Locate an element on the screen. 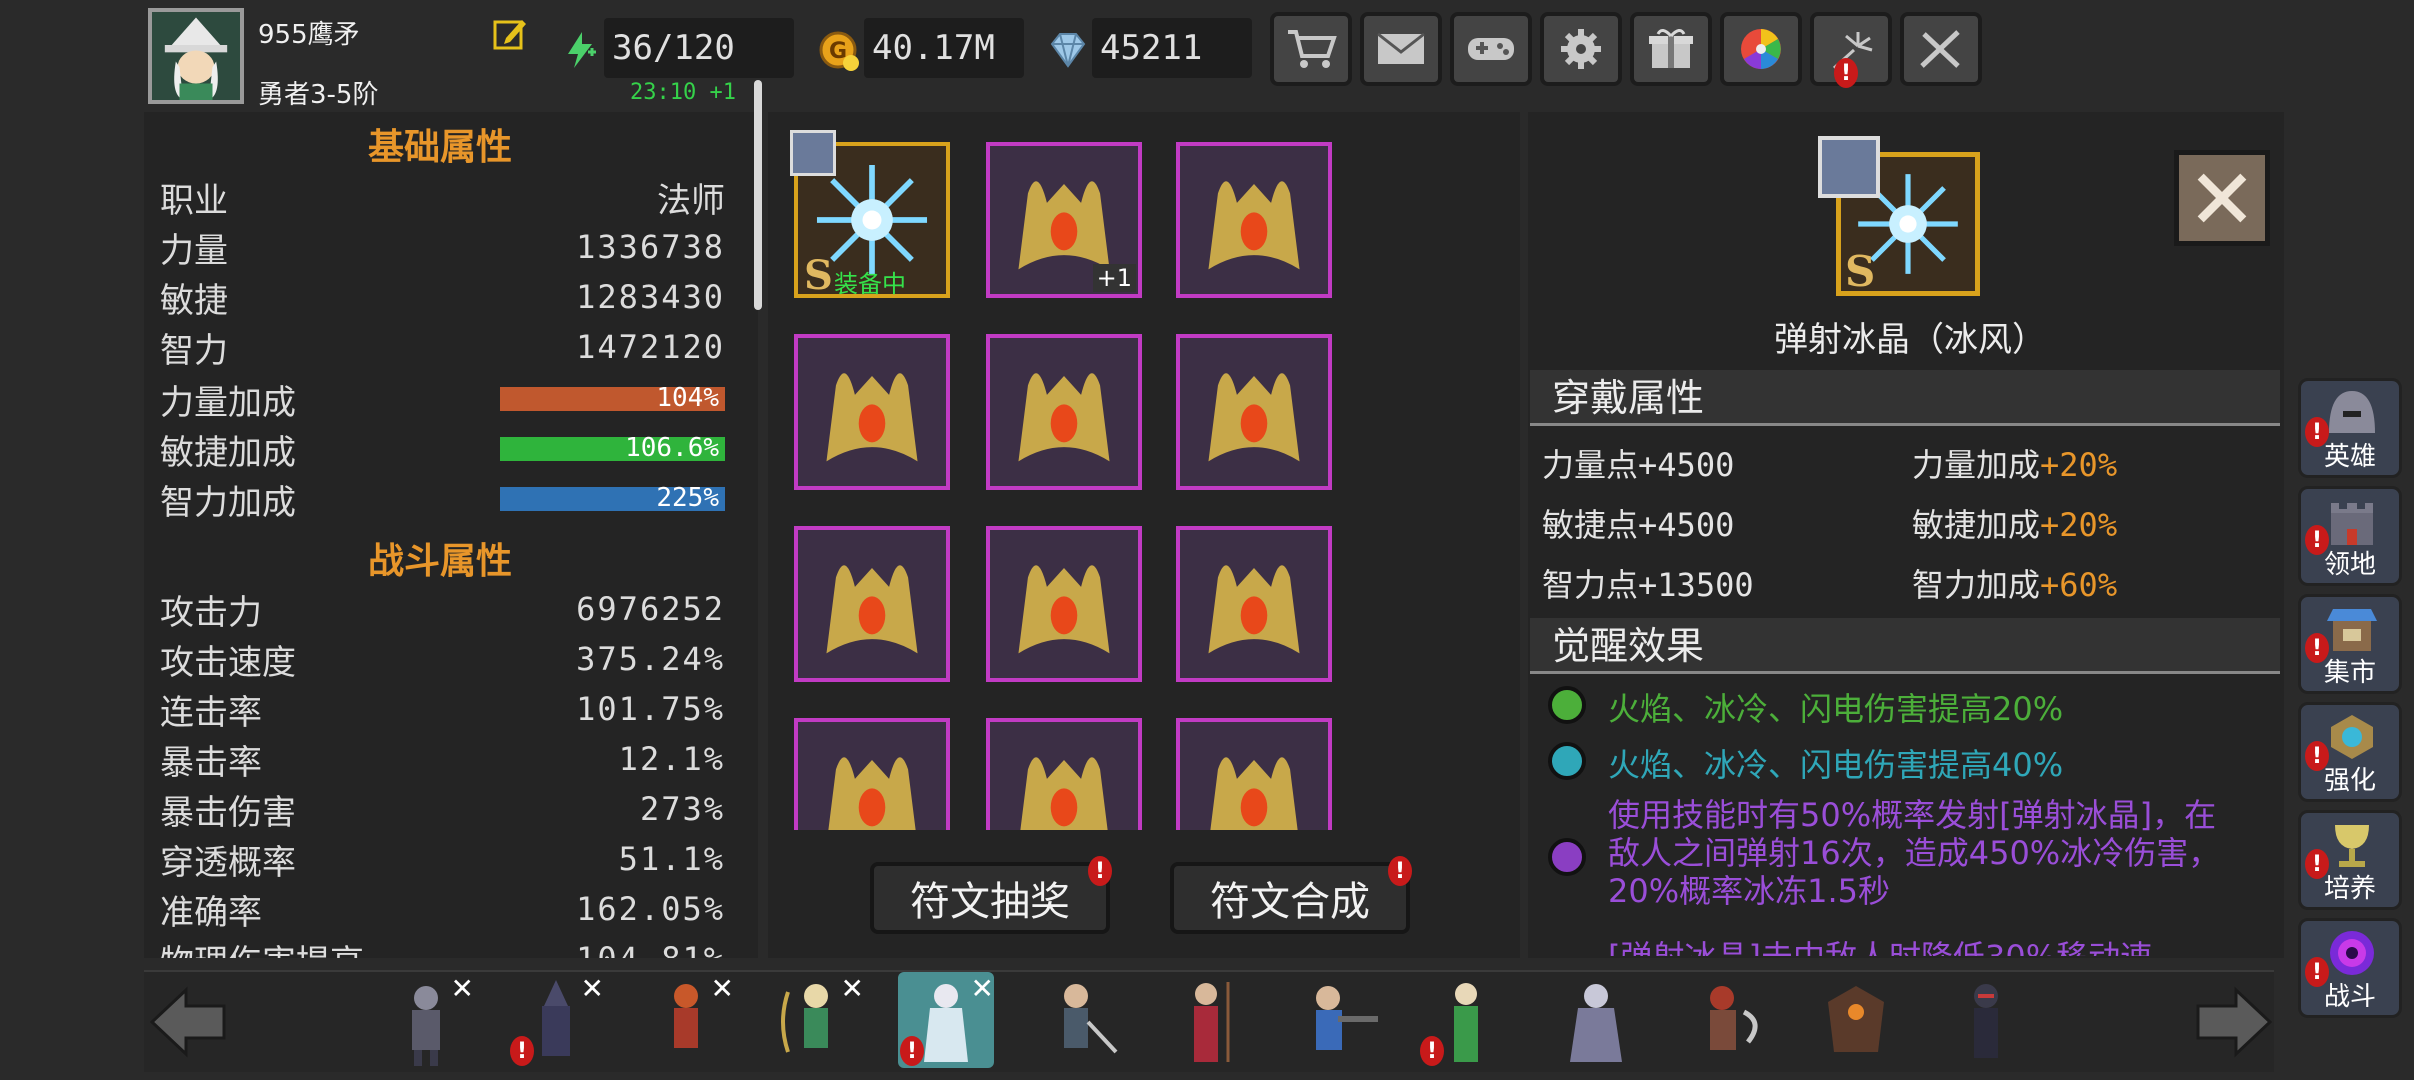  player-avatar is located at coordinates (196, 56).